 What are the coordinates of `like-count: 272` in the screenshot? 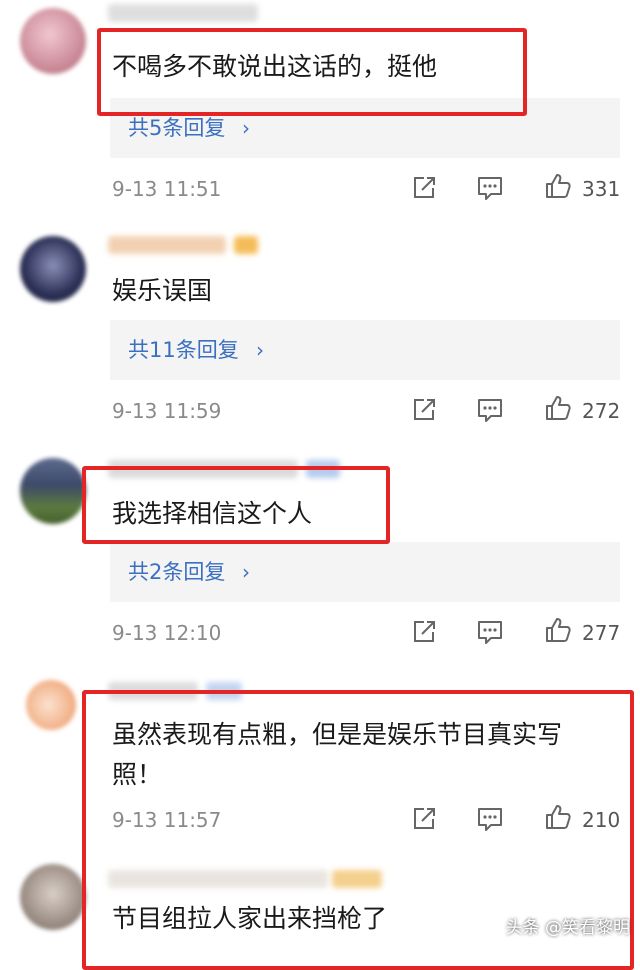 It's located at (601, 411).